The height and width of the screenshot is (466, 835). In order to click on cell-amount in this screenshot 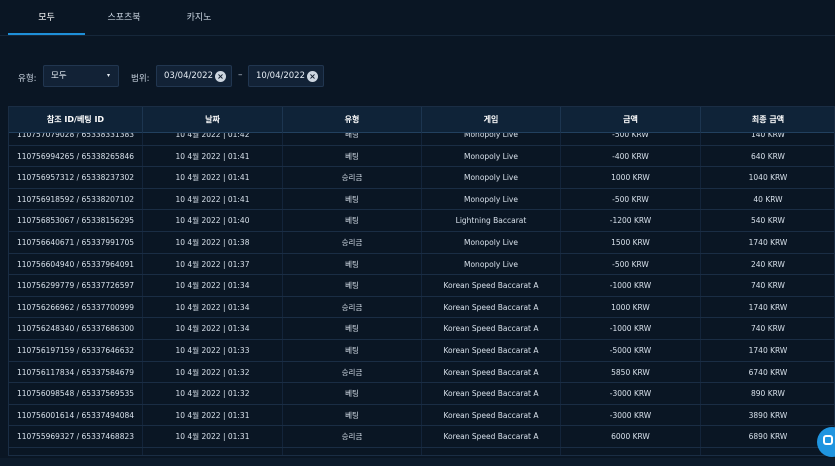, I will do `click(631, 451)`.